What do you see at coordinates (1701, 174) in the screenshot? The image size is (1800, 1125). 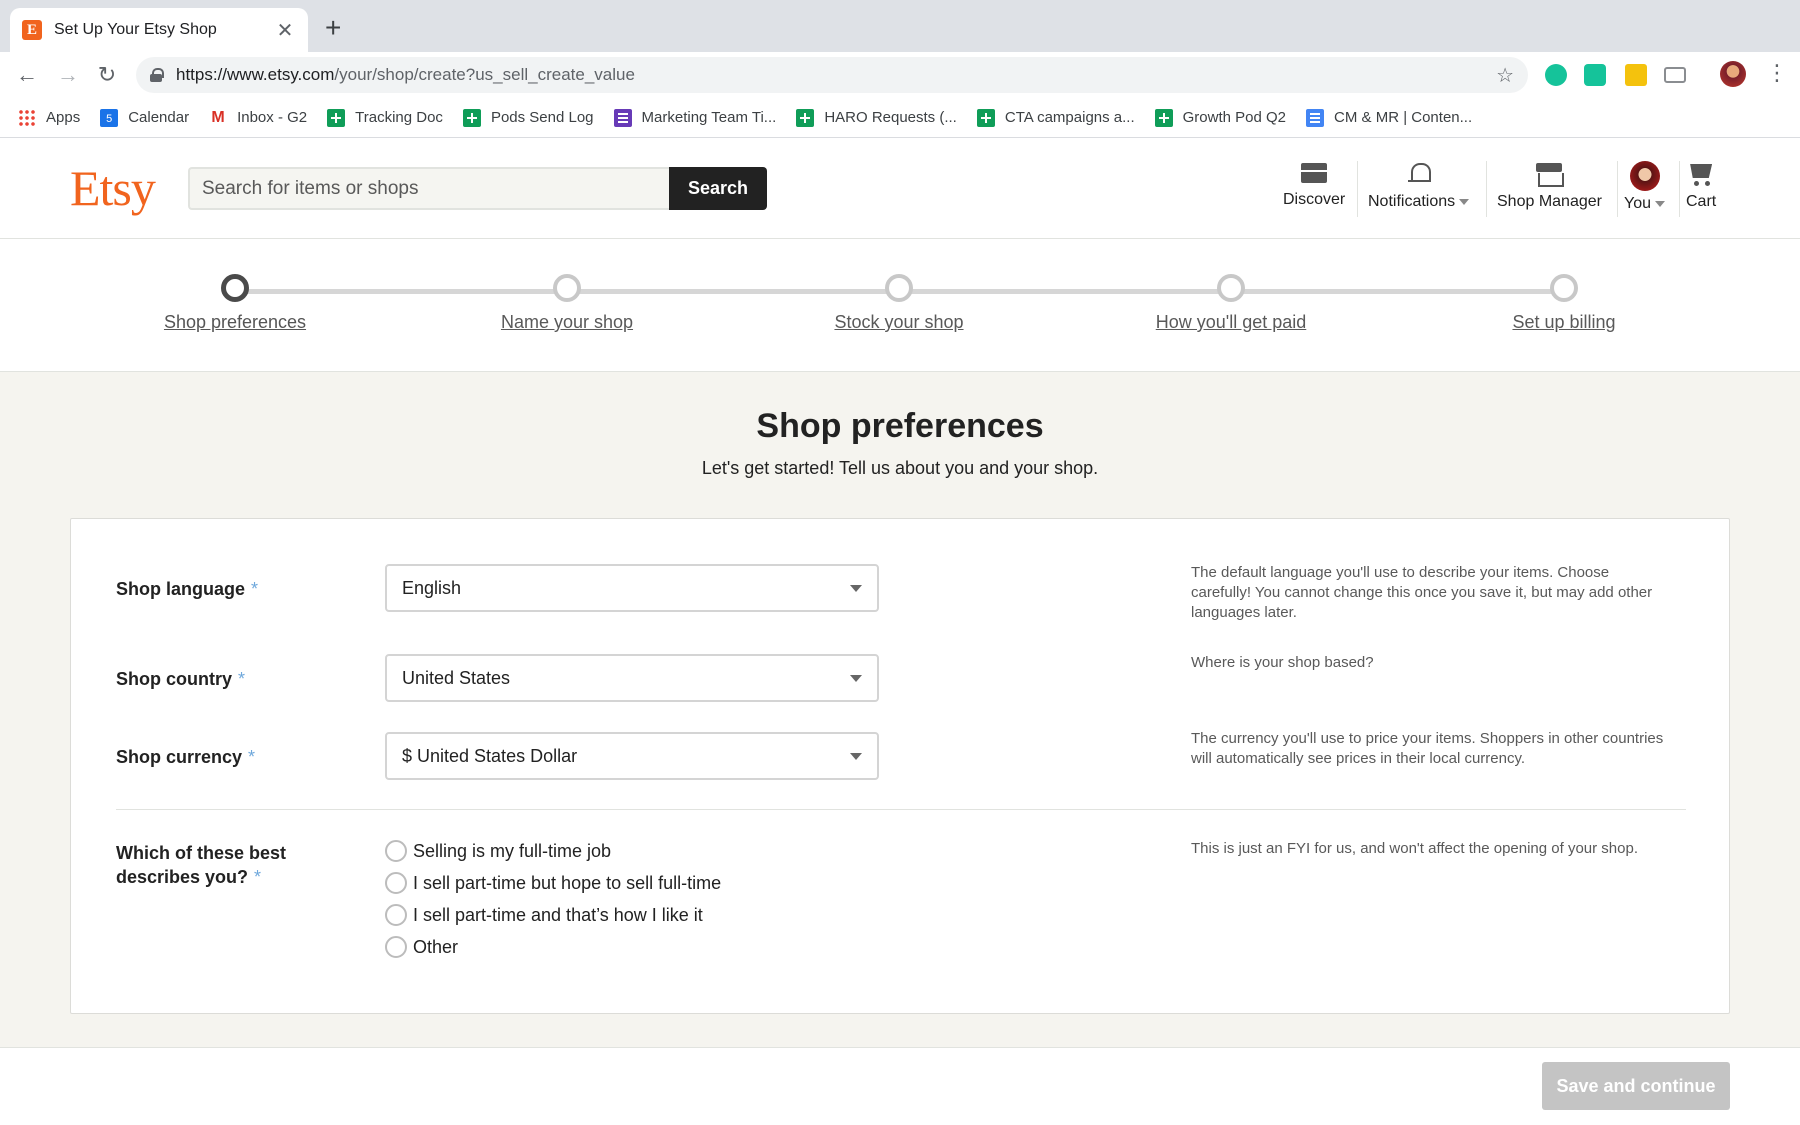 I see `cart-icon` at bounding box center [1701, 174].